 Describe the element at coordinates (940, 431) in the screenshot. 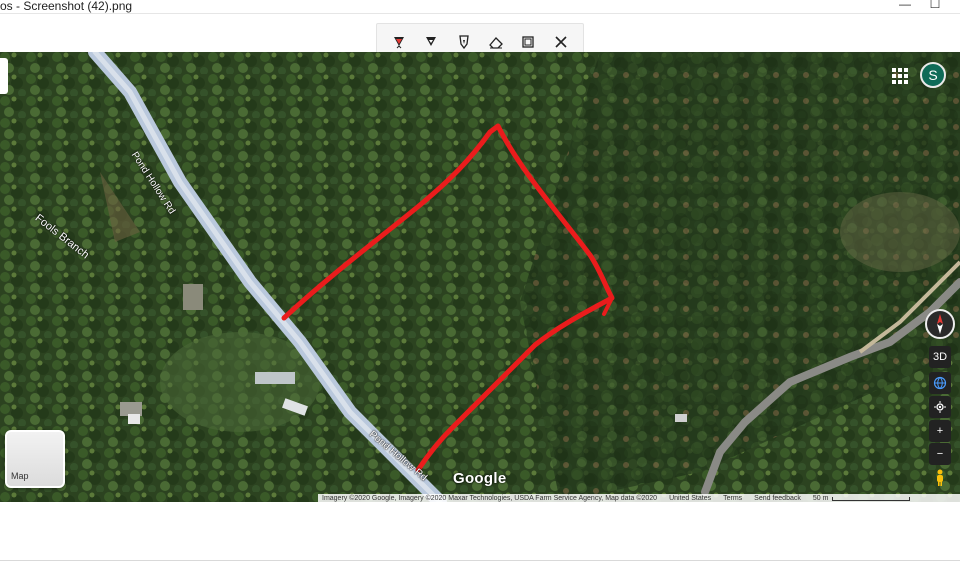

I see `zoom-in-button: +` at that location.